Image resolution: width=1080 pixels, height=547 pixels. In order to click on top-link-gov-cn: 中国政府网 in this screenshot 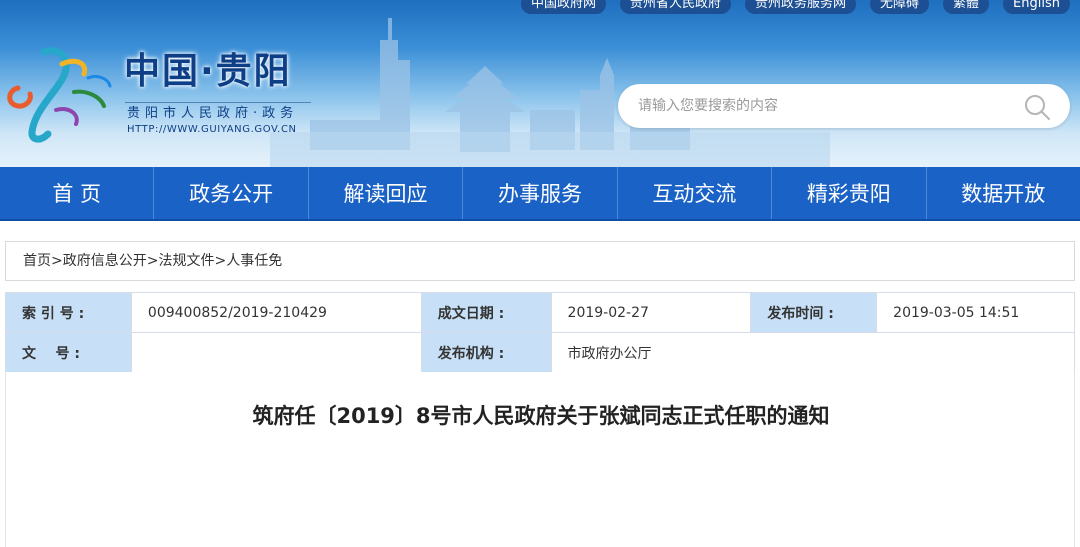, I will do `click(563, 7)`.